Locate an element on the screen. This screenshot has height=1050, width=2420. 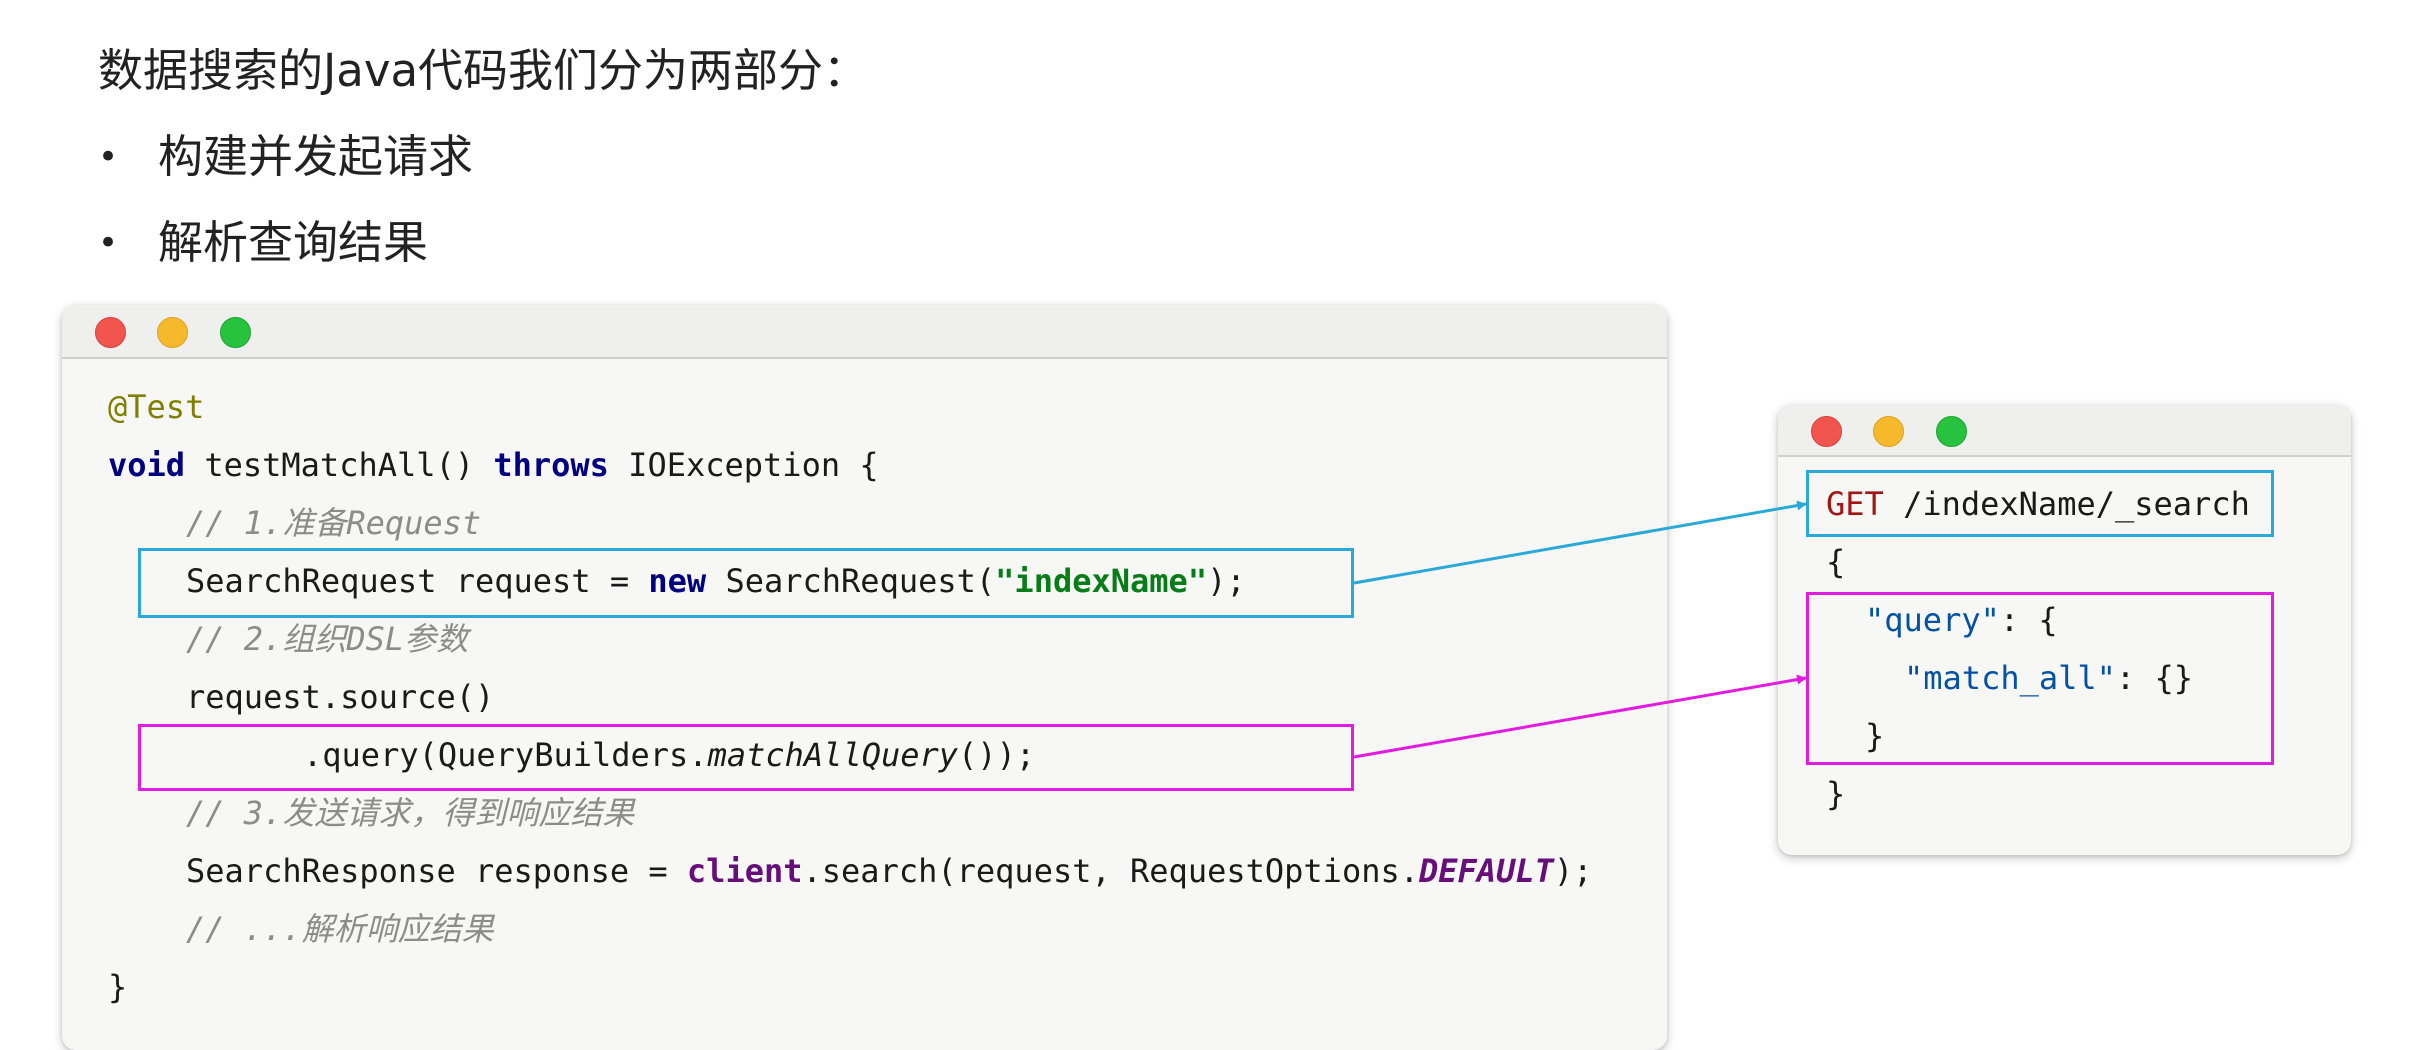
arrow-request-to-get is located at coordinates (1580, 542).